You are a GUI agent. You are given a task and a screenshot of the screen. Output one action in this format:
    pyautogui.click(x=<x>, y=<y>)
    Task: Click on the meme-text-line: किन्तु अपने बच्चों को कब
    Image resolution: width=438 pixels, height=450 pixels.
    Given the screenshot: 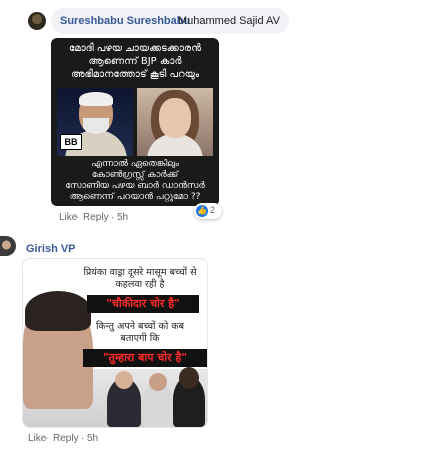 What is the action you would take?
    pyautogui.click(x=140, y=326)
    